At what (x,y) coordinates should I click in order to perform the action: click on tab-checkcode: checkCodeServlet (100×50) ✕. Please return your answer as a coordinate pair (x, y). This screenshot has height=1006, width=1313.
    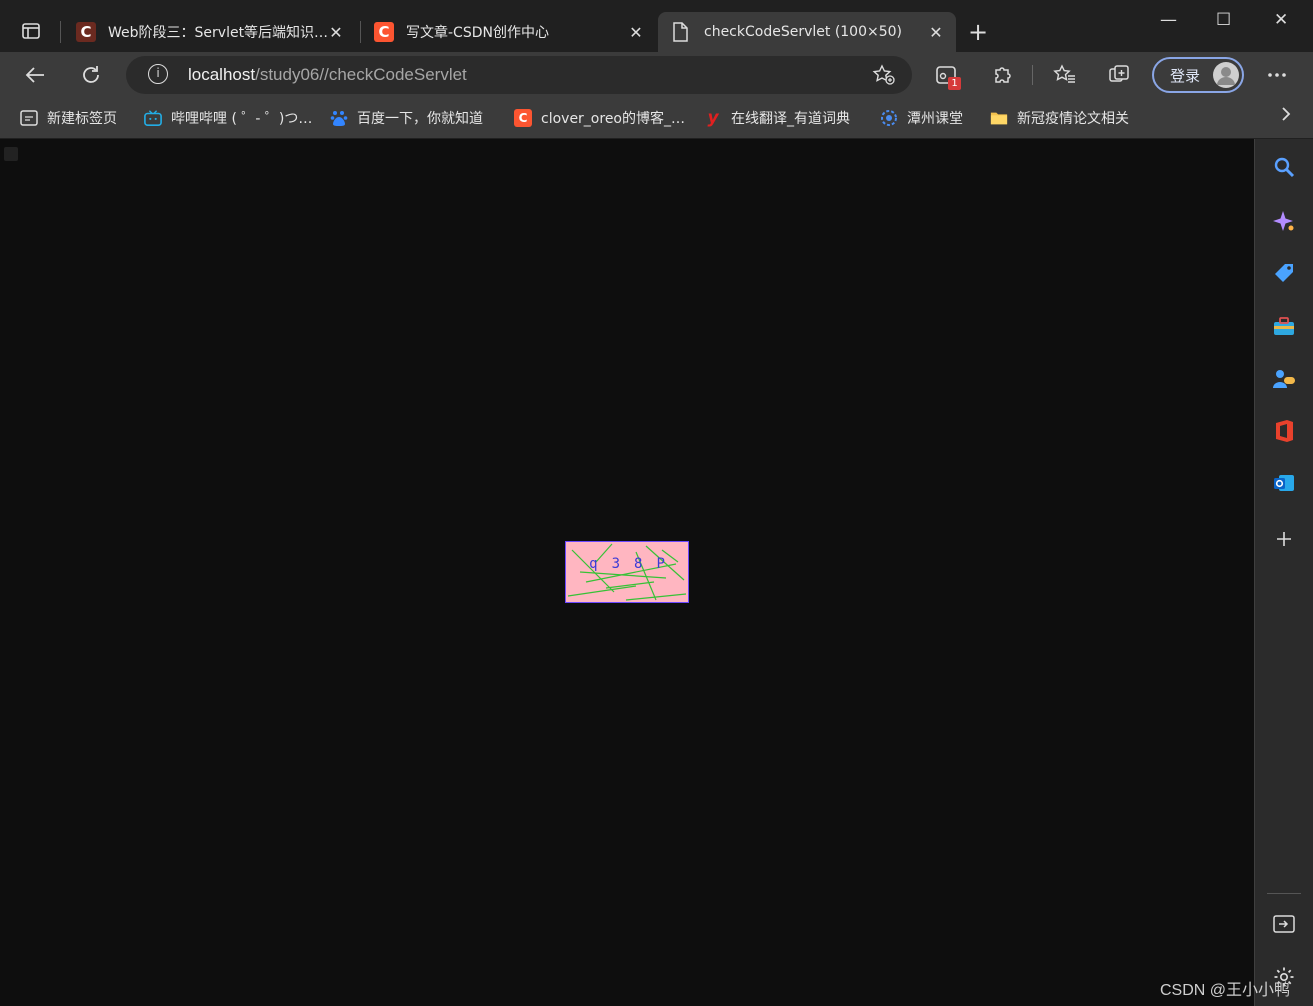
    Looking at the image, I should click on (807, 32).